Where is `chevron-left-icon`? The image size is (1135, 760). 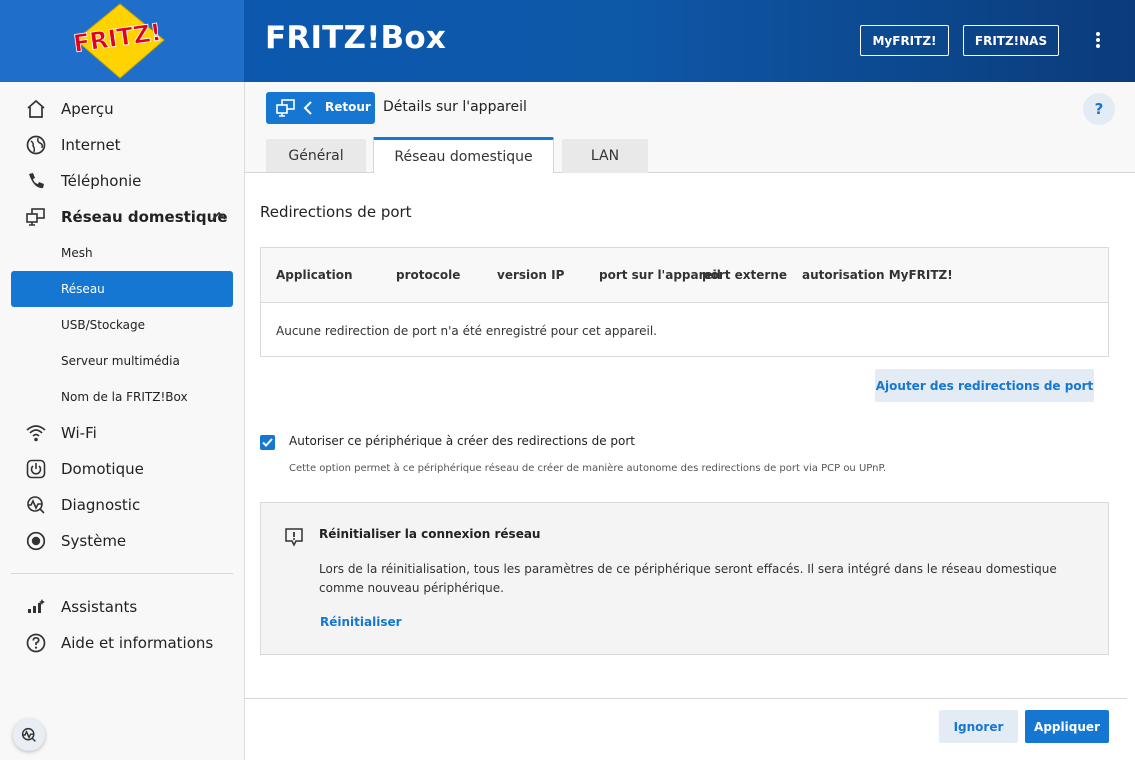
chevron-left-icon is located at coordinates (307, 108).